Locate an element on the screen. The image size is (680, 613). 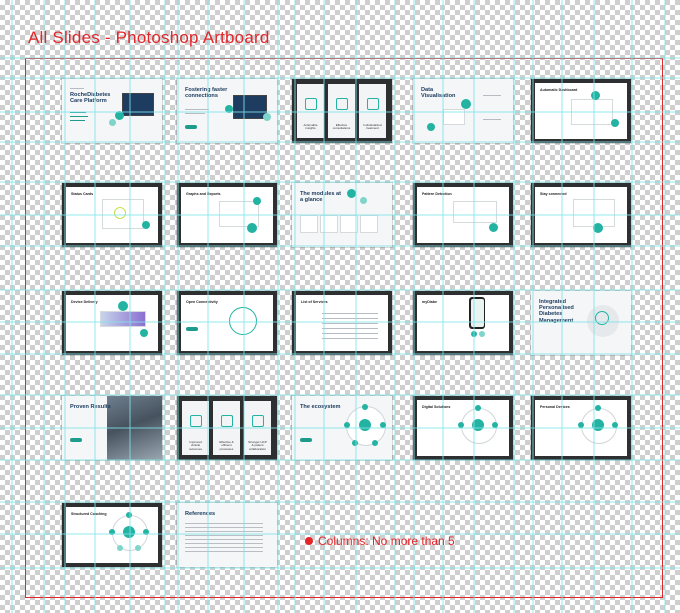
slide-open-connectivity: Open Connectivity is located at coordinates (227, 323).